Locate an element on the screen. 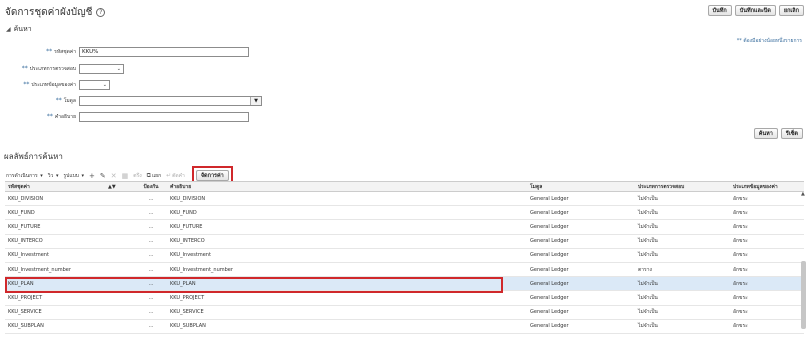  search-button-bar: ค้นหา รีเซ็ต is located at coordinates (778, 133).